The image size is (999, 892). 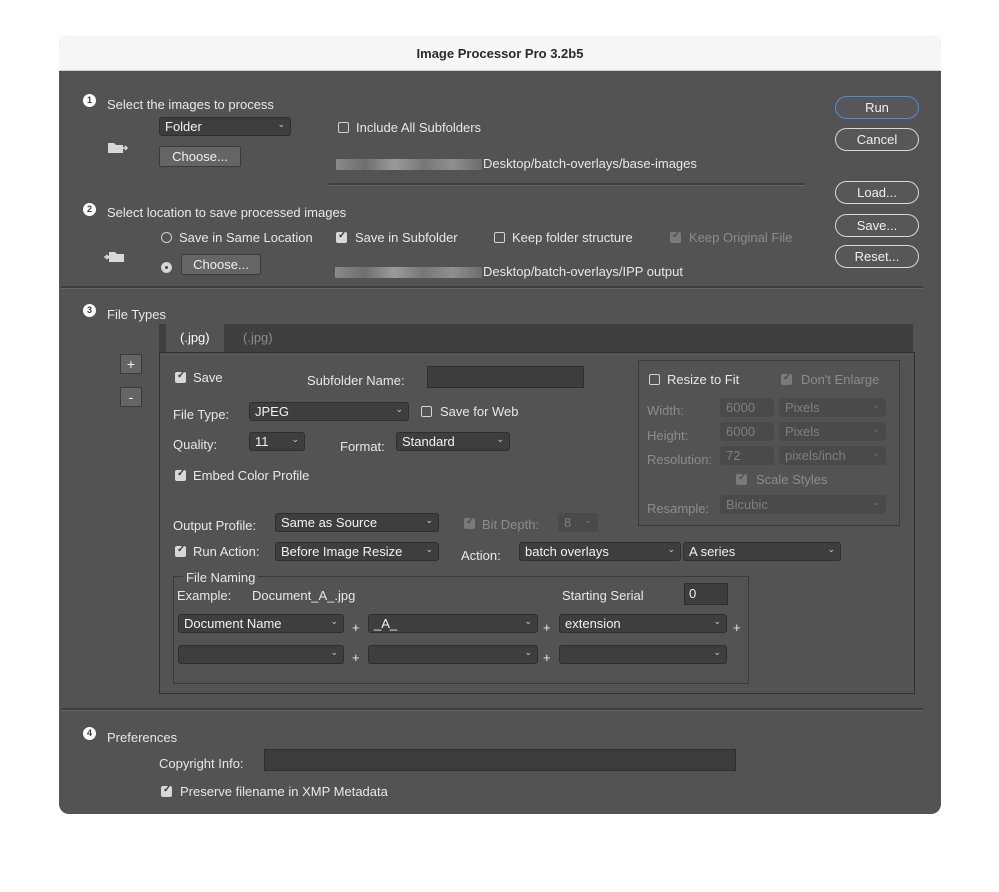 What do you see at coordinates (166, 790) in the screenshot?
I see `preserve-filename-checkbox` at bounding box center [166, 790].